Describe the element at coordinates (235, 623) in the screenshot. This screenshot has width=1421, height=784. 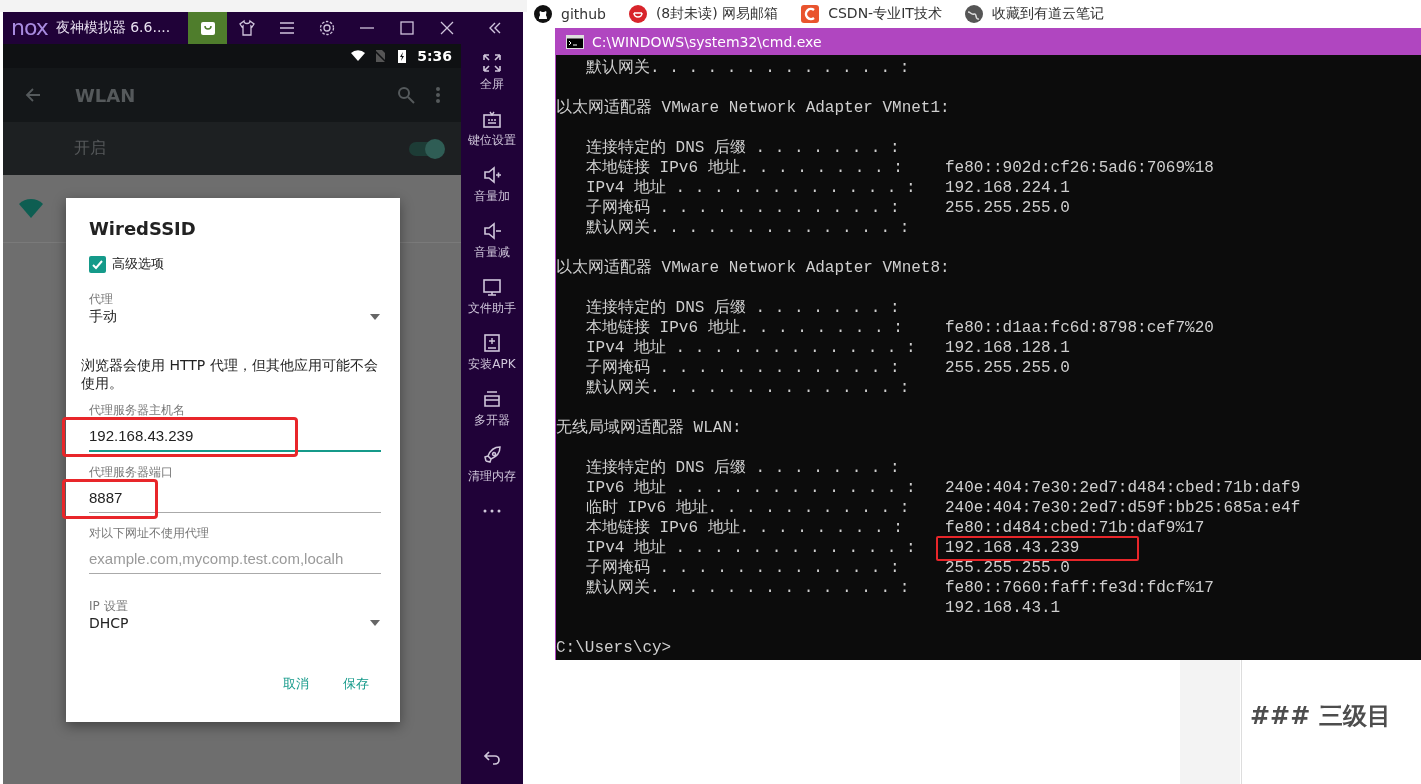
I see `dropdown: DHCP` at that location.